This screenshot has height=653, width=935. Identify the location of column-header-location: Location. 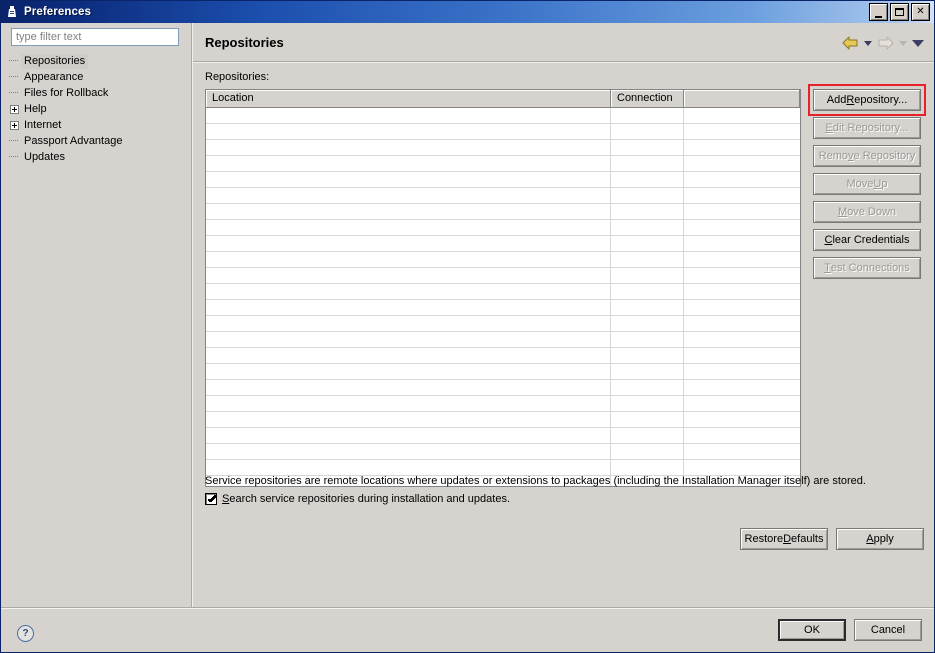
(408, 98).